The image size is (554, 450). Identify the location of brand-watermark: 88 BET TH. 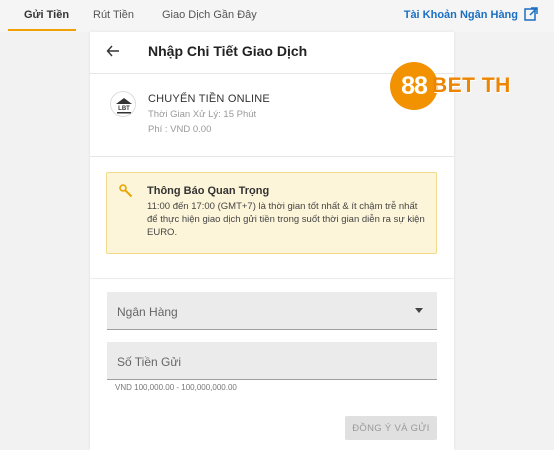
(457, 87).